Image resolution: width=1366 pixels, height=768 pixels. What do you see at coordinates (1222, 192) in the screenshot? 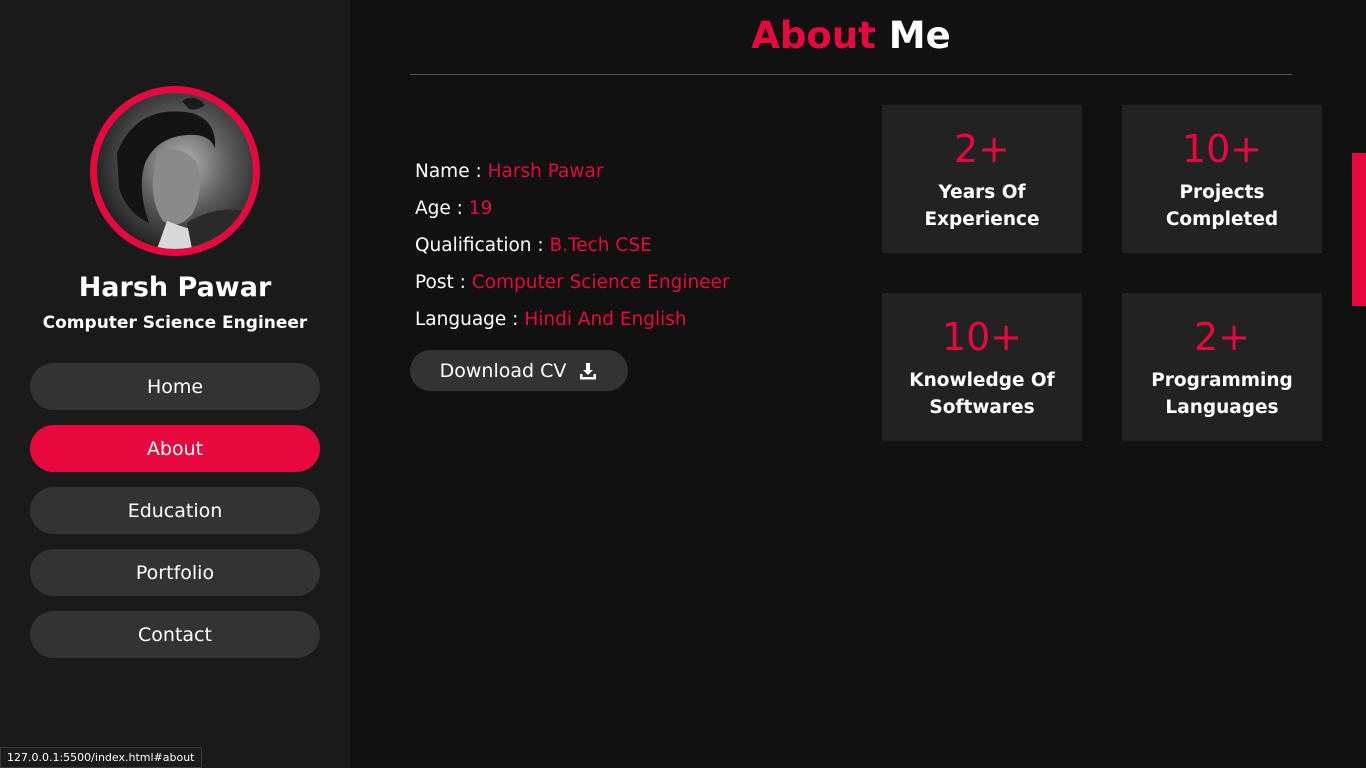
I see `stat-label-line: Projects` at bounding box center [1222, 192].